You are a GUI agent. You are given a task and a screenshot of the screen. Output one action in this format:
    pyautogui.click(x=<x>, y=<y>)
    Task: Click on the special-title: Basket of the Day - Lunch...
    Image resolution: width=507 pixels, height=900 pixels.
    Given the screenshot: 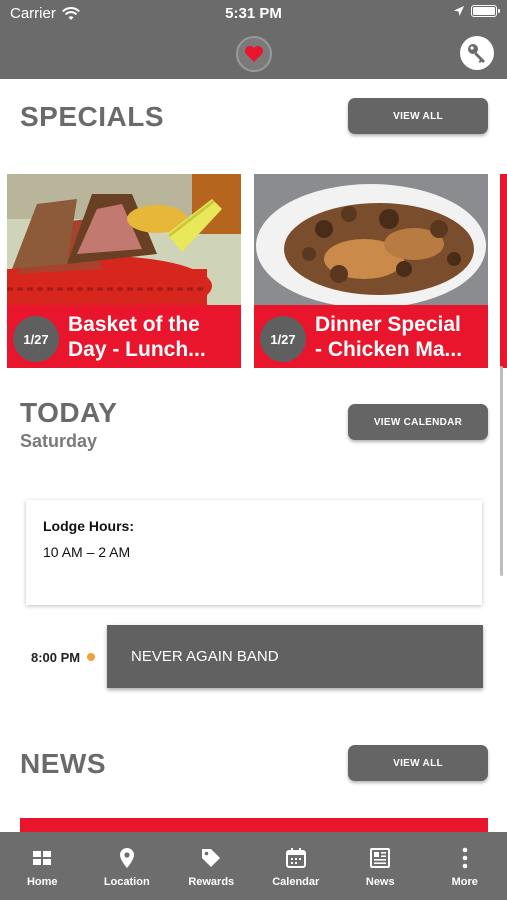 What is the action you would take?
    pyautogui.click(x=137, y=337)
    